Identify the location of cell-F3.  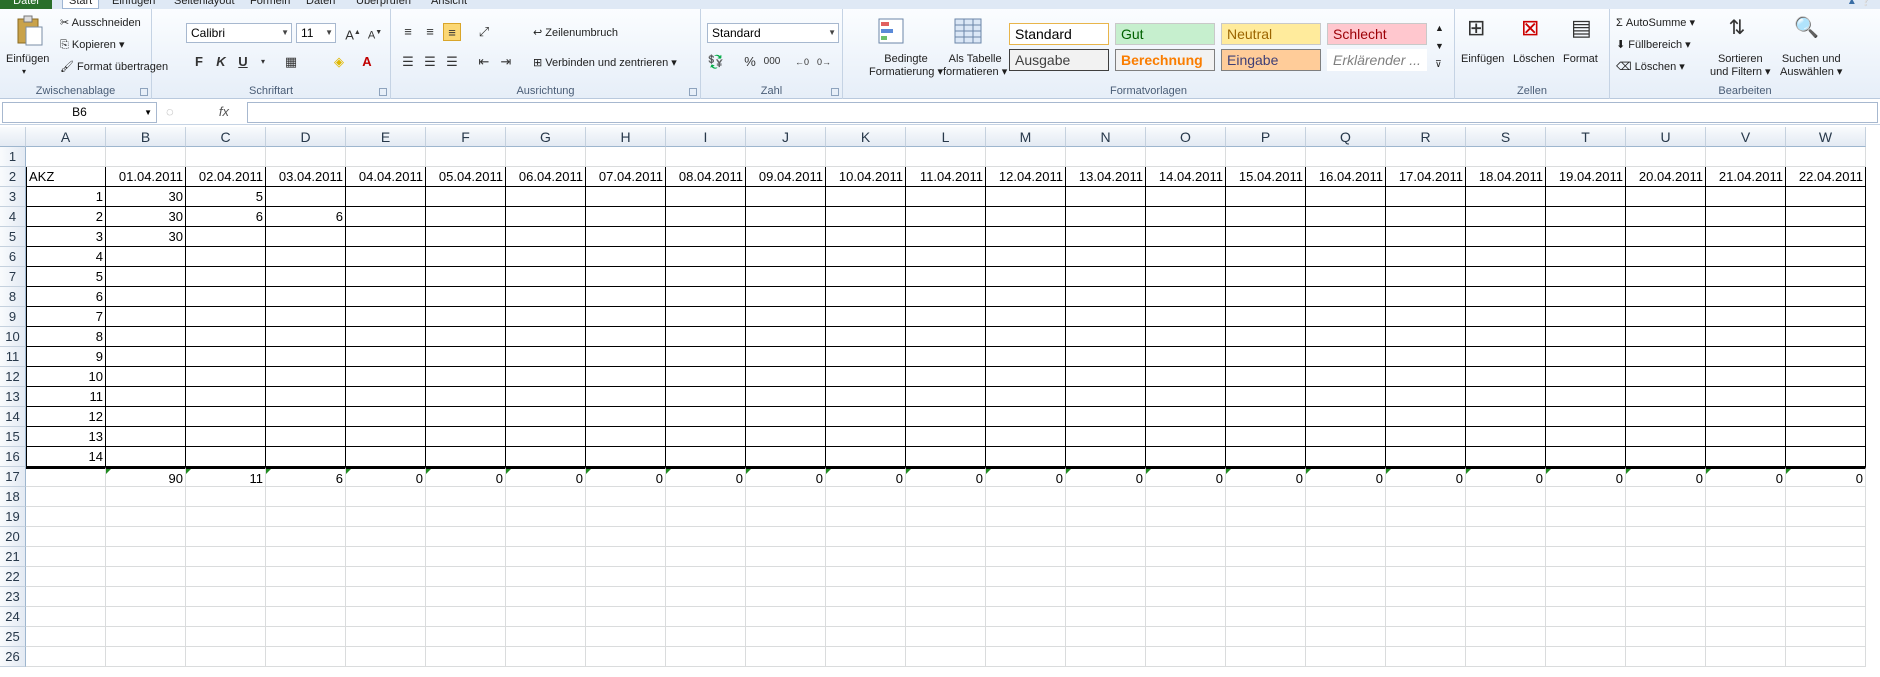
(466, 197).